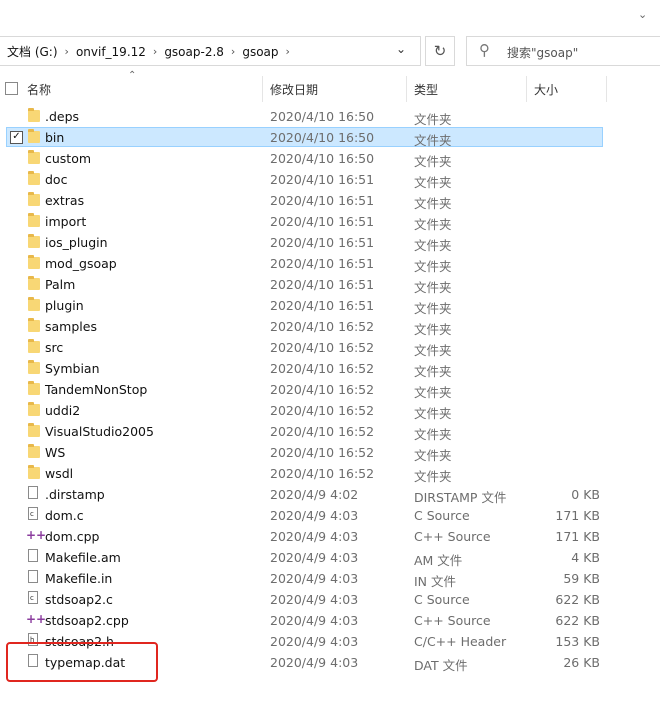 The height and width of the screenshot is (704, 660). I want to click on file-row: custom 2020/4/10 16:50 文件夹, so click(330, 158).